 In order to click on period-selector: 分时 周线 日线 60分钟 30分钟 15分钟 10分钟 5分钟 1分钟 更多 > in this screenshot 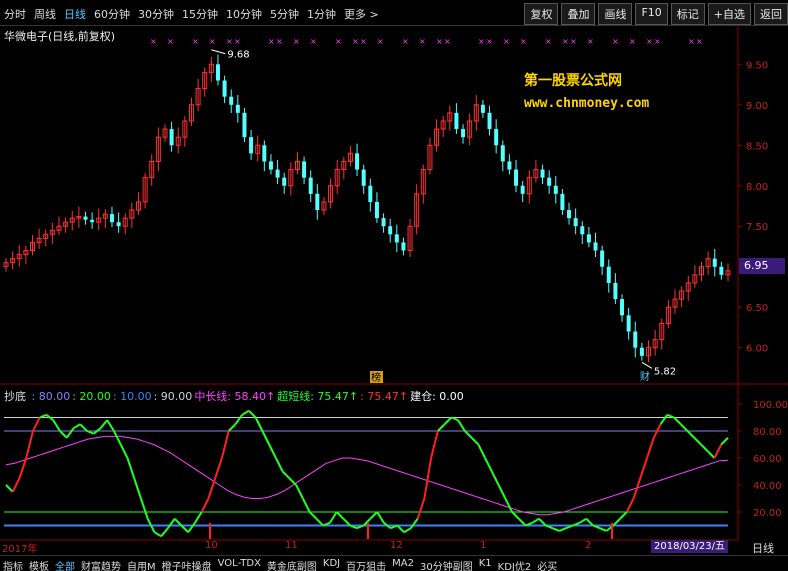, I will do `click(191, 14)`.